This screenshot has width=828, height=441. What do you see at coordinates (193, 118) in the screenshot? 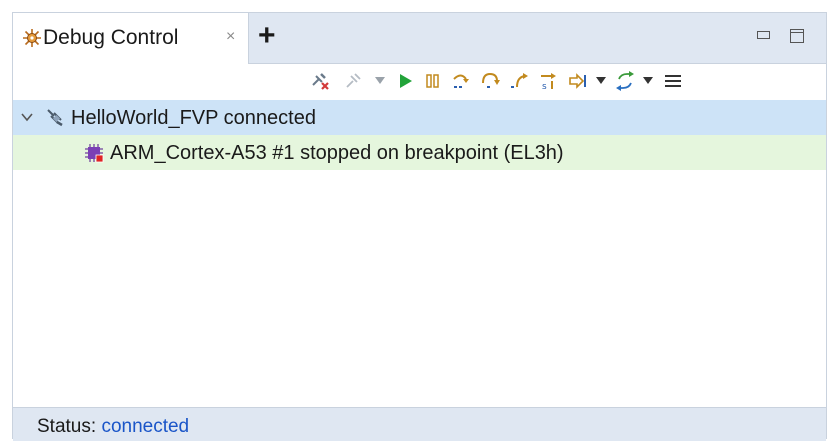
I see `target-label: HelloWorld_FVP connected` at bounding box center [193, 118].